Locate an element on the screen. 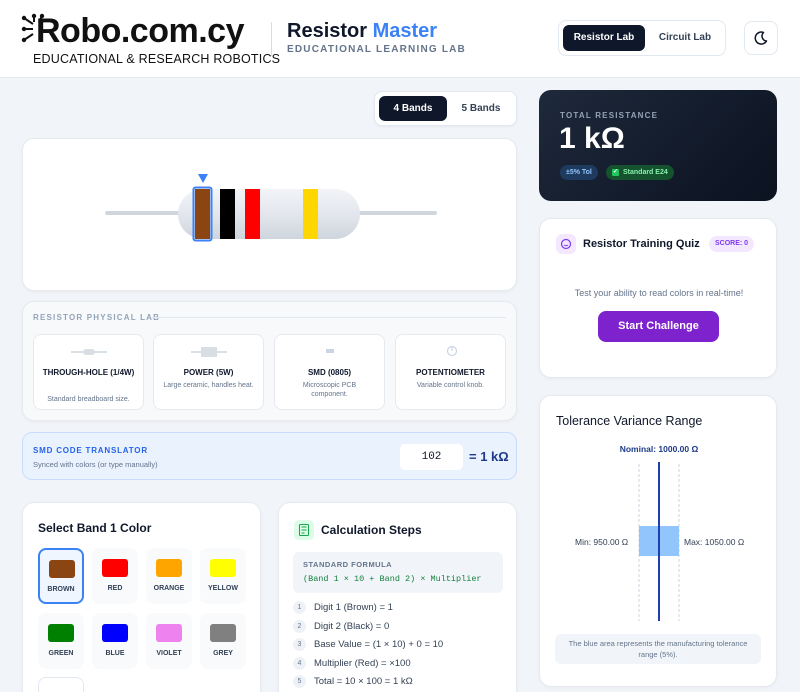 The image size is (800, 692). physical-lab-title: RESISTOR PHYSICAL LAB is located at coordinates (97, 317).